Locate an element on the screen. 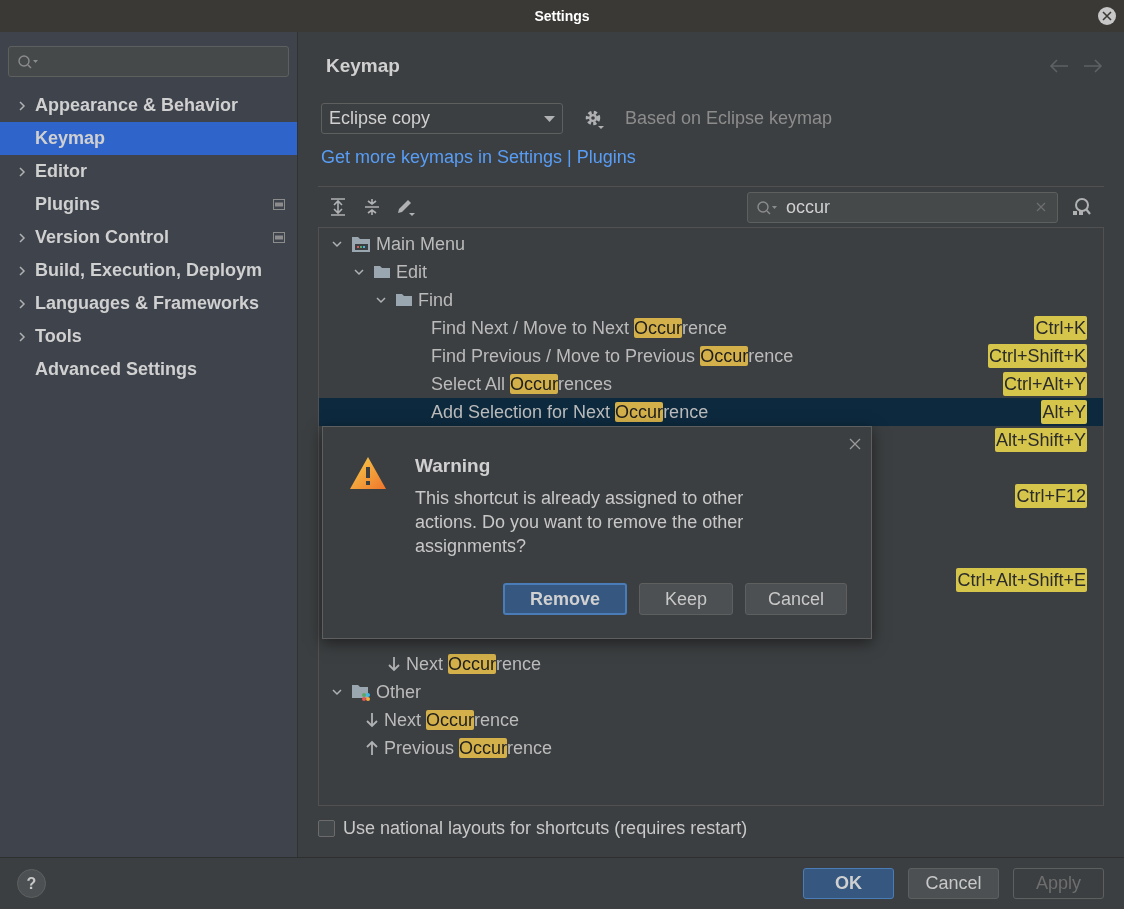 The width and height of the screenshot is (1124, 909). tree-item-label: Find Previous / Move to Previous Occurrence is located at coordinates (612, 356).